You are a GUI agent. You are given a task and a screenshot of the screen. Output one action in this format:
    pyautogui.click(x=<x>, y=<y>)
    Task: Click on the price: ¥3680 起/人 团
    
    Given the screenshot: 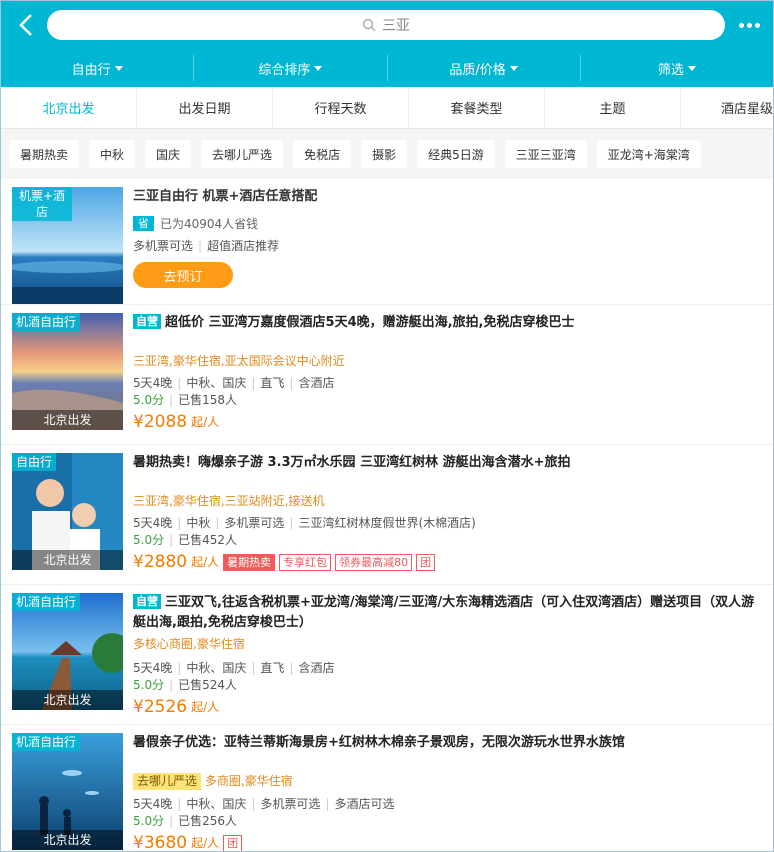 What is the action you would take?
    pyautogui.click(x=449, y=841)
    